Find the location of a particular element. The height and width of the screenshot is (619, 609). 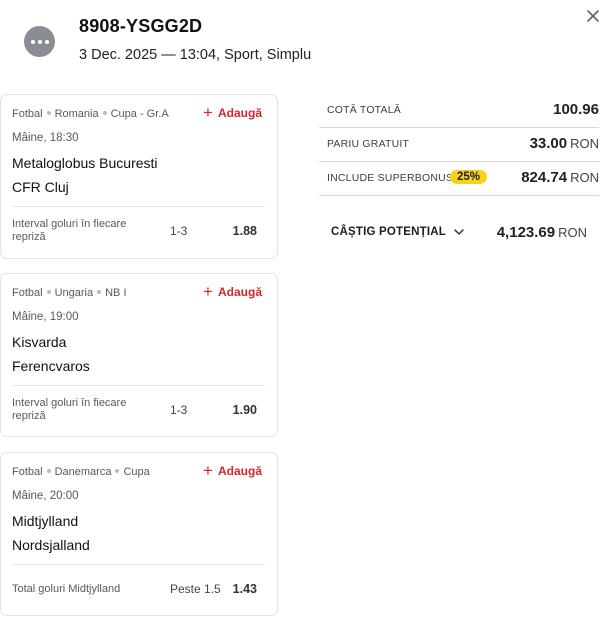

ticket-meta: 3 Dec. 2025 — 13:04, Sport, Simplu is located at coordinates (195, 55).